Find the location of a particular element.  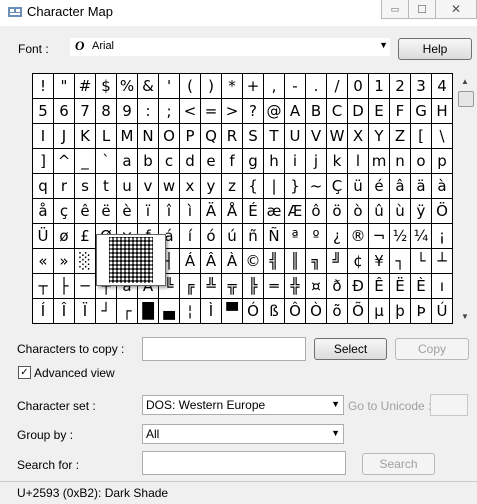

character-cell: ! is located at coordinates (43, 86).